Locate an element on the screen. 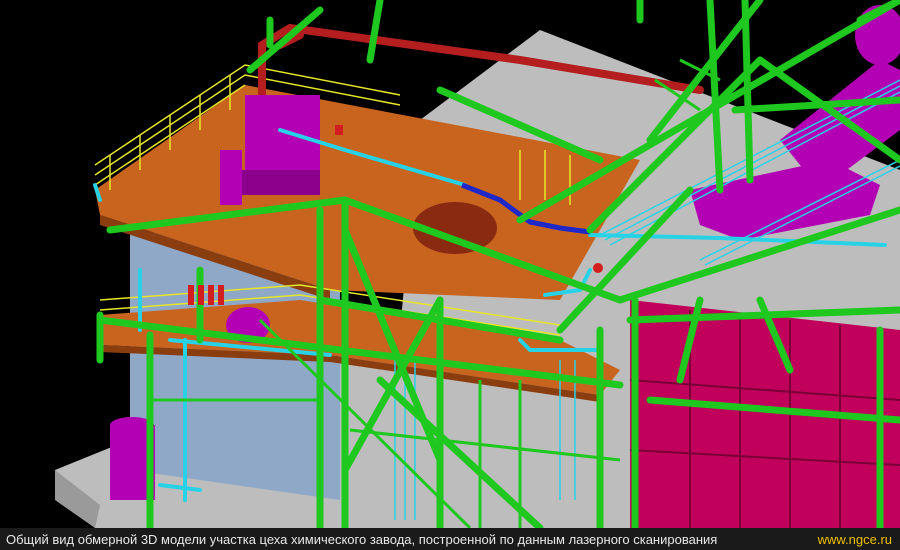 The image size is (900, 550). vessel-left is located at coordinates (231, 177).